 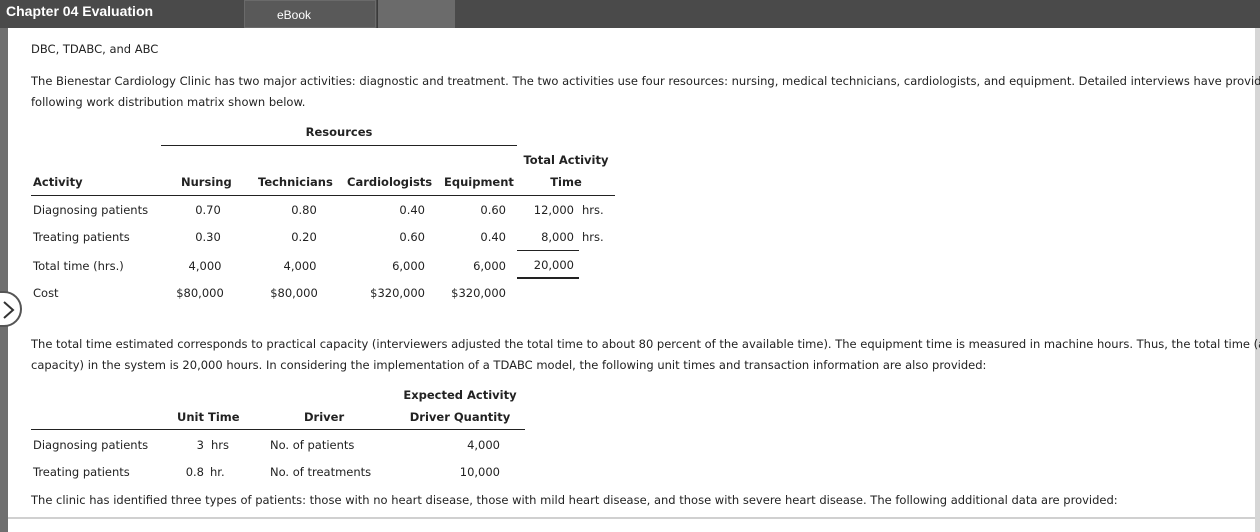 I want to click on total-header-line-1: Total Activity, so click(x=566, y=160).